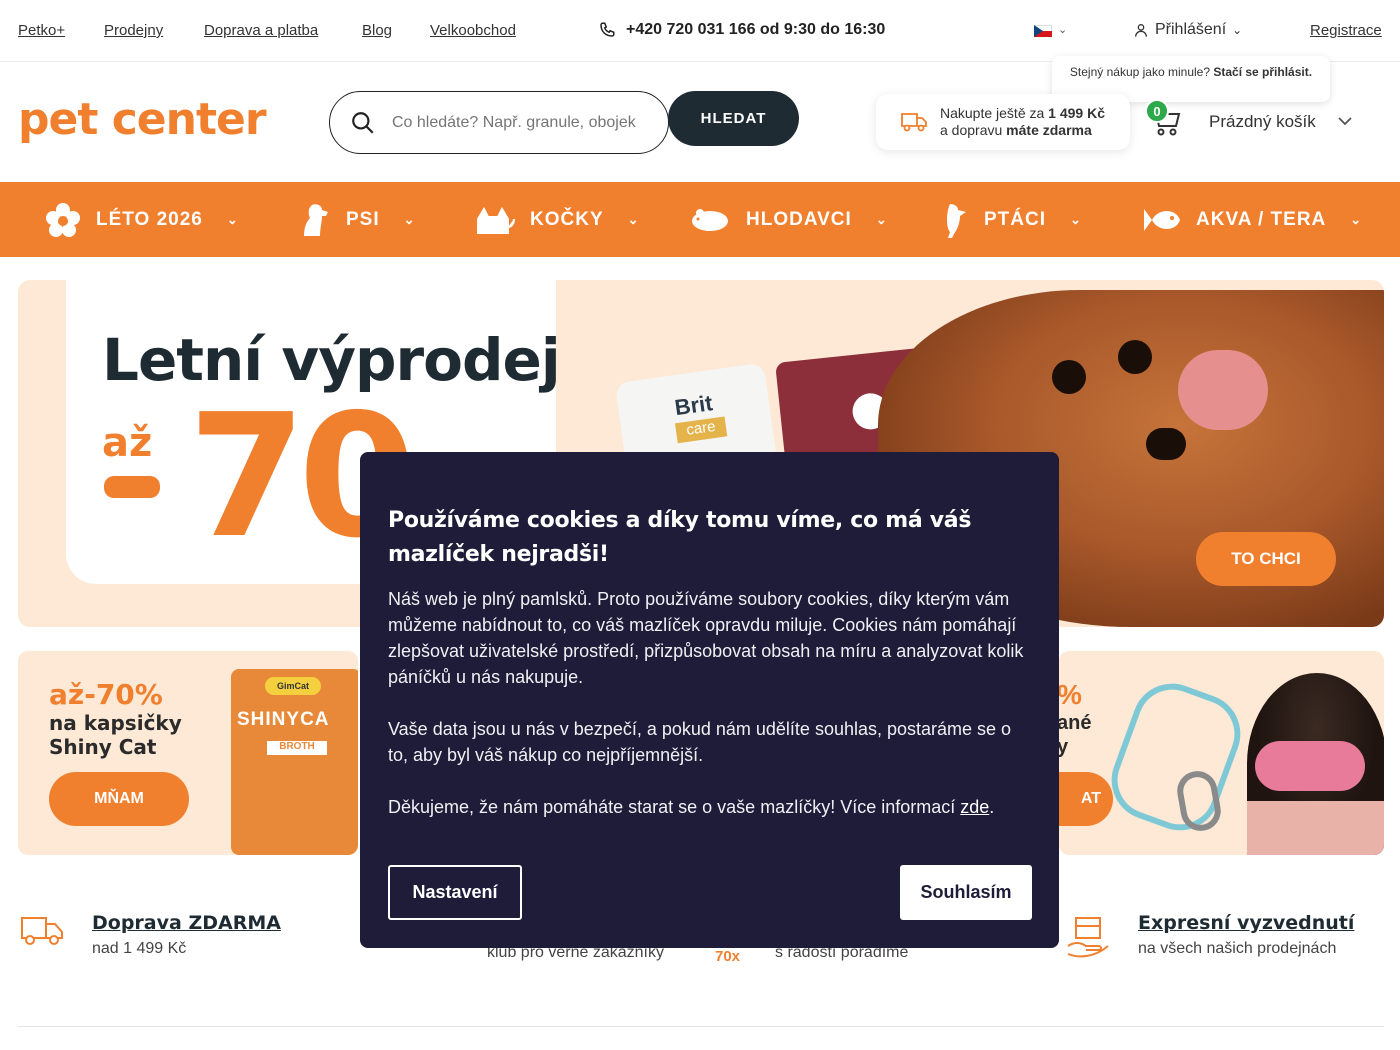  What do you see at coordinates (956, 220) in the screenshot?
I see `bird-icon` at bounding box center [956, 220].